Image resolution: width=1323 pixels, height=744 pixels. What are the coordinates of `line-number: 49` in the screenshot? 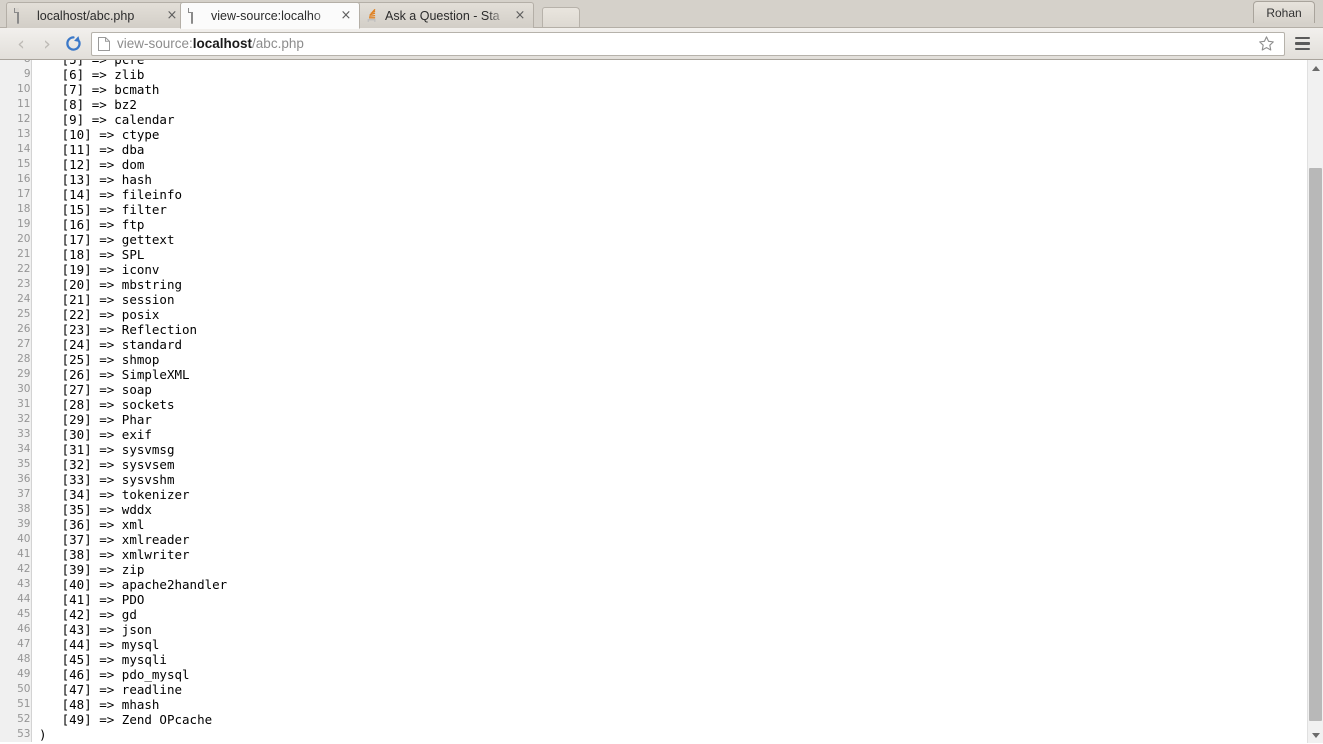 It's located at (16, 674).